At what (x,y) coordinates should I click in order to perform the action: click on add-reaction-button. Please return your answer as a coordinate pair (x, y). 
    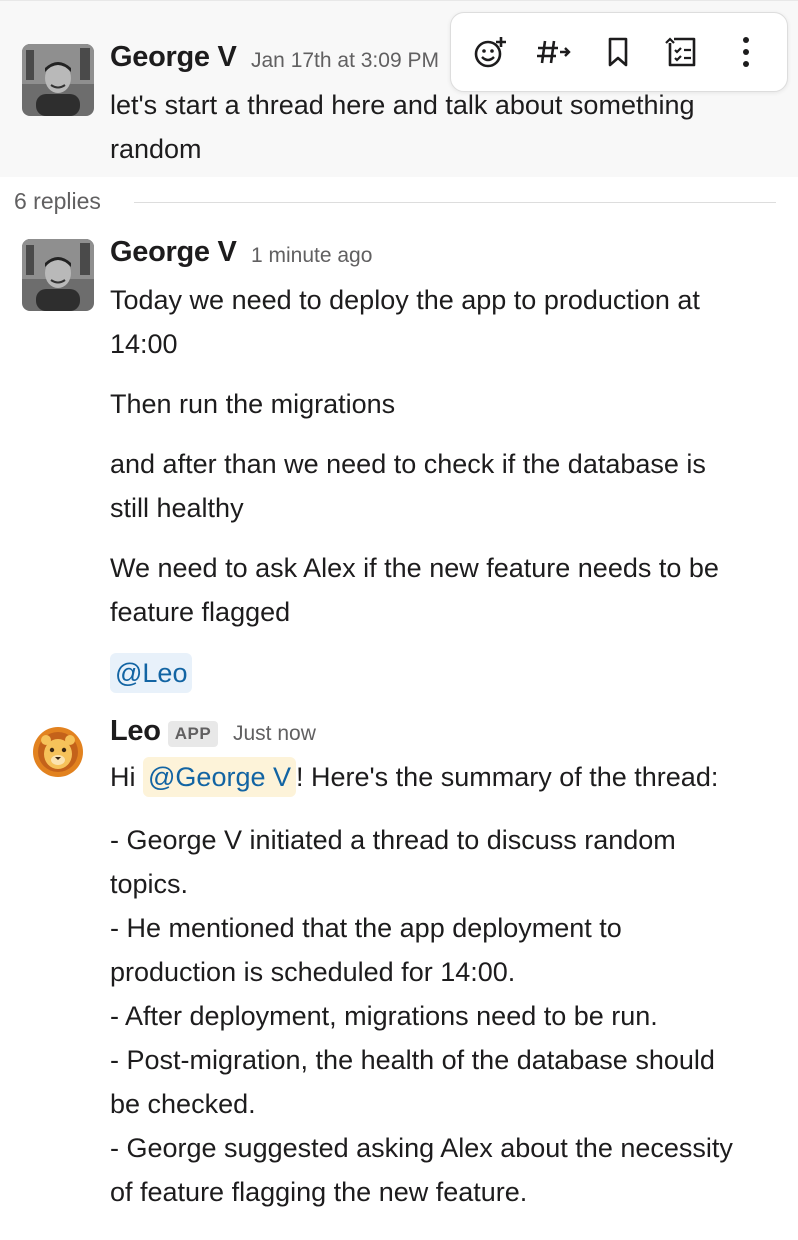
    Looking at the image, I should click on (490, 52).